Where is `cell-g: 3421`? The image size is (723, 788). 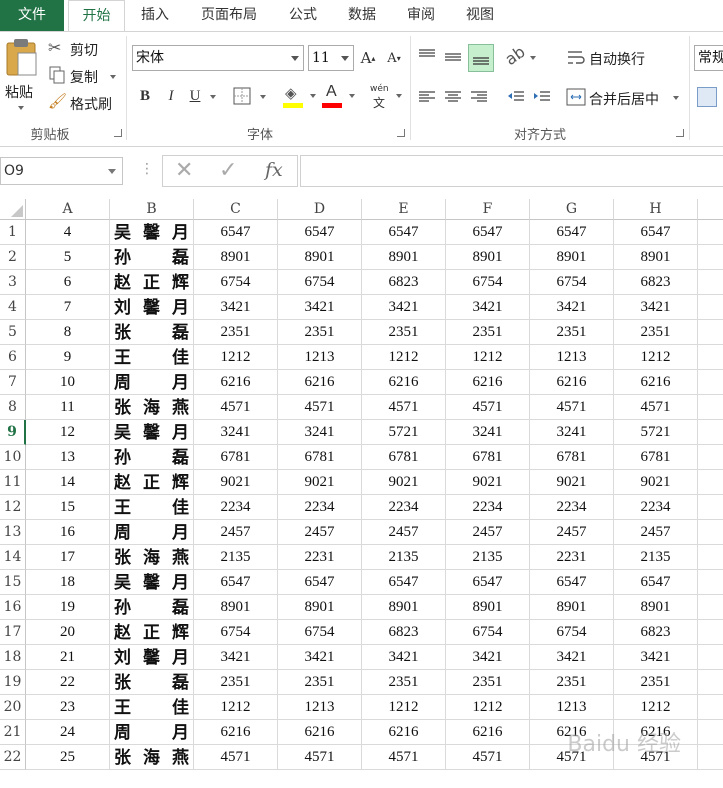 cell-g: 3421 is located at coordinates (572, 657).